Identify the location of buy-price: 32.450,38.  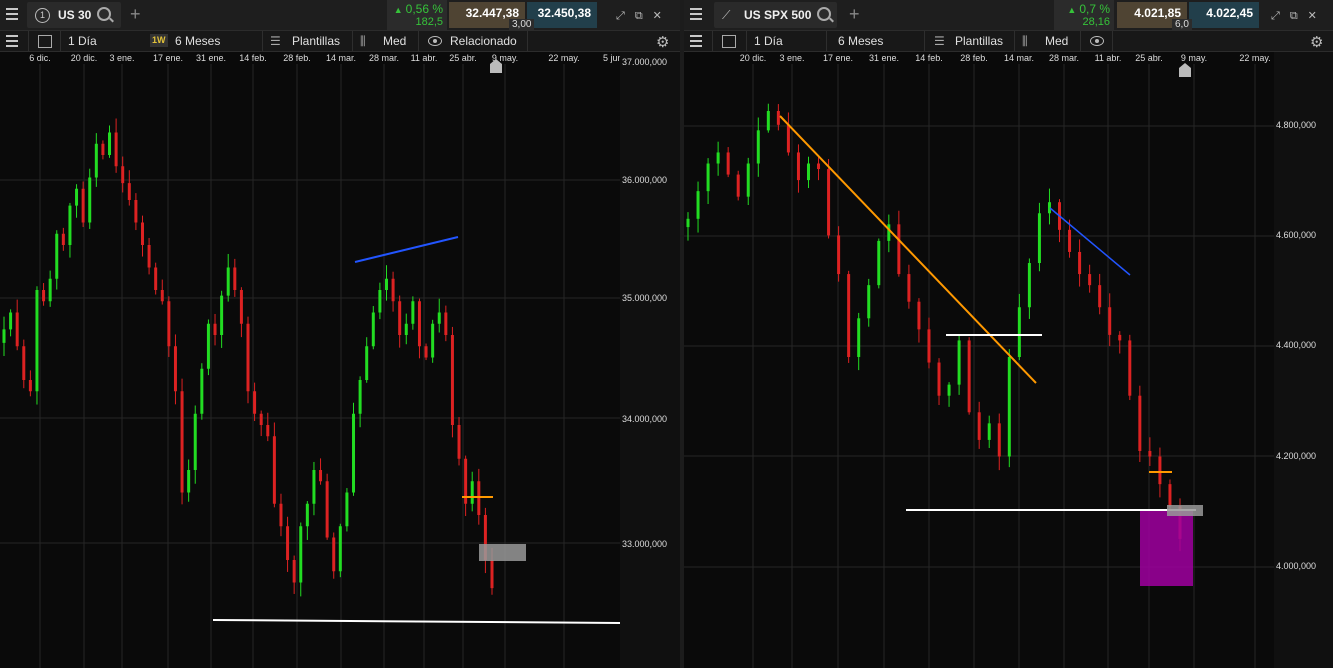
(564, 13).